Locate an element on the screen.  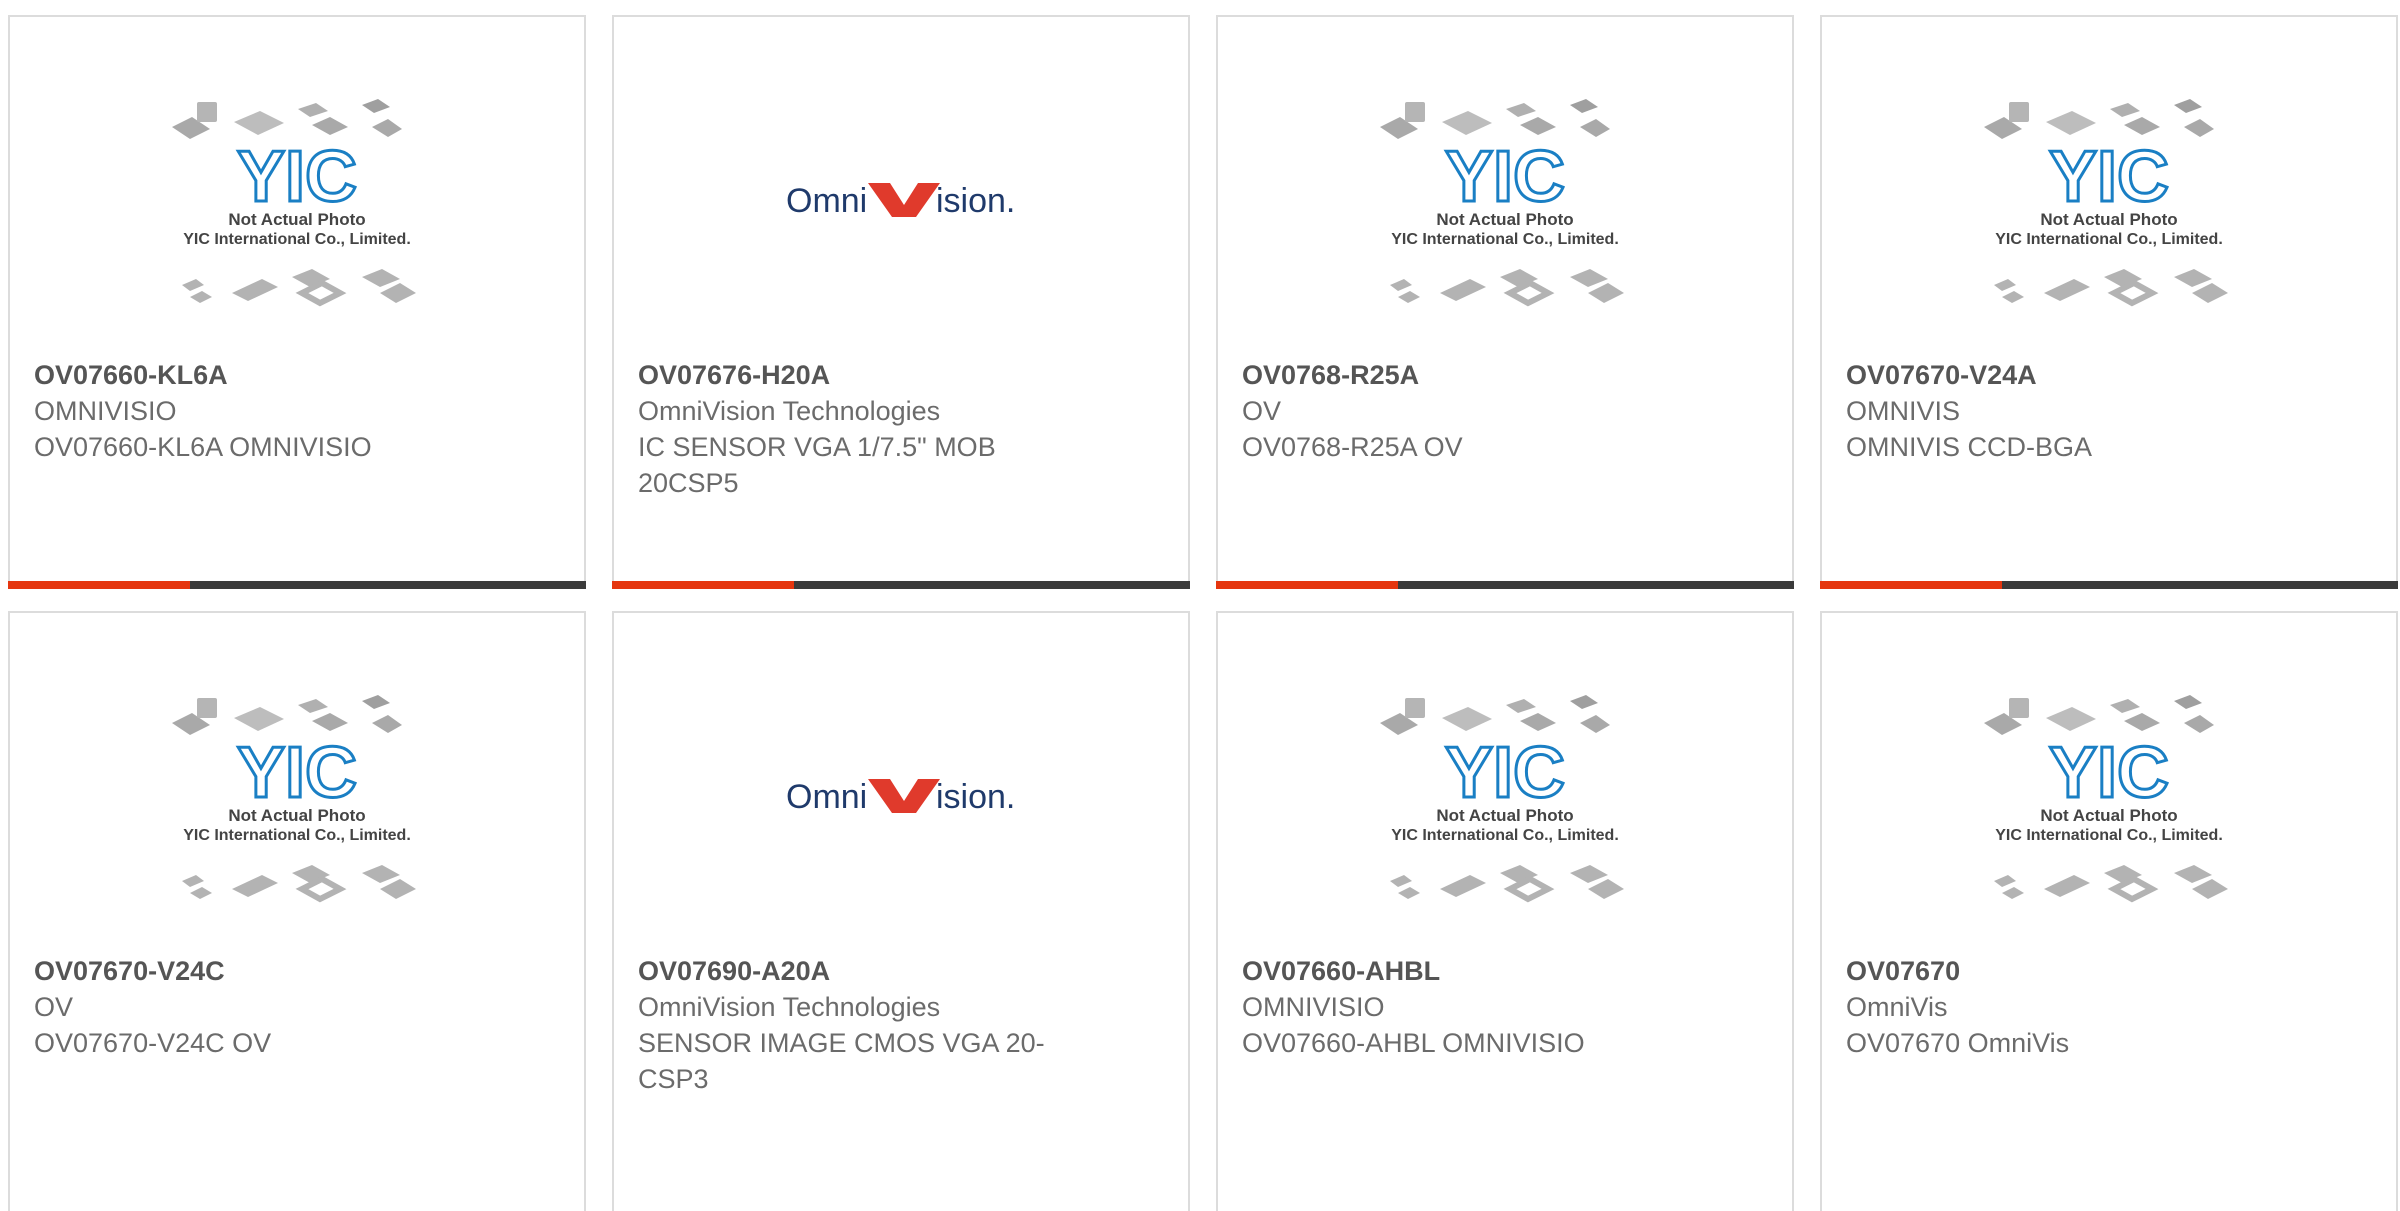
description: OV07660-AHBL OMNIVISIO is located at coordinates (1413, 1043).